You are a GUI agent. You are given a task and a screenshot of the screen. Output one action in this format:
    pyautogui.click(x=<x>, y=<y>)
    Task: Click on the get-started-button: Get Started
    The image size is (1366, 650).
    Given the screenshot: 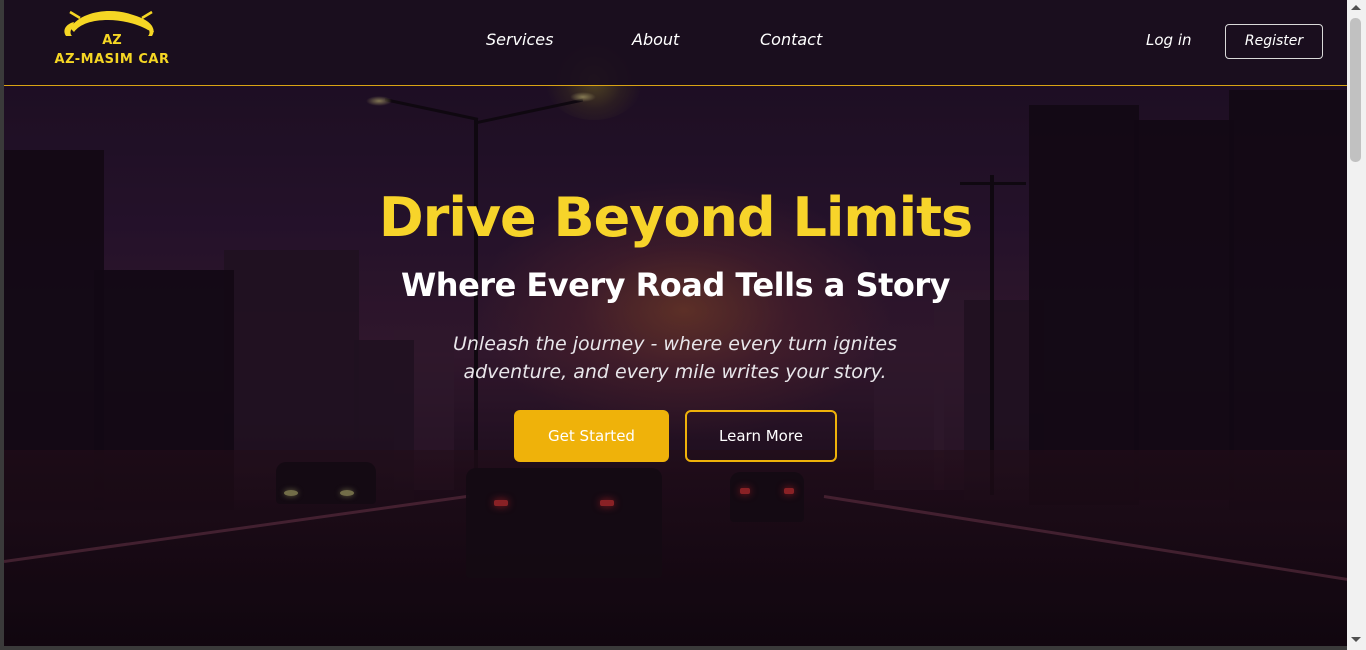 What is the action you would take?
    pyautogui.click(x=591, y=436)
    